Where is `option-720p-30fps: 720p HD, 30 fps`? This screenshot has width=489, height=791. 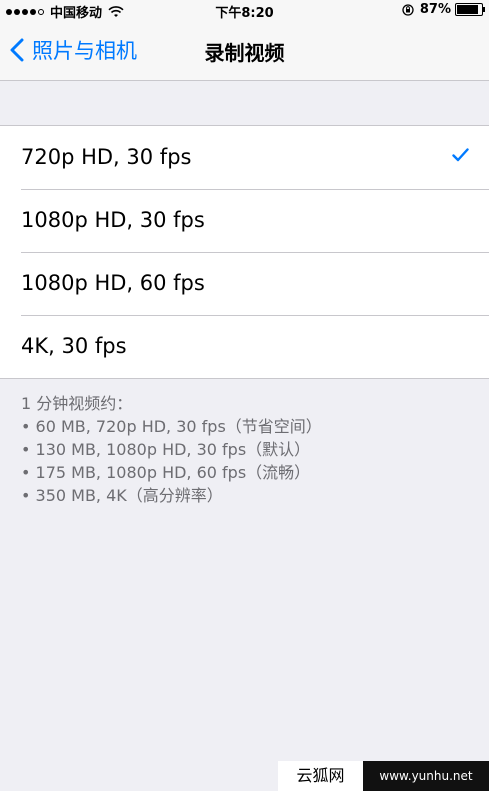 option-720p-30fps: 720p HD, 30 fps is located at coordinates (244, 157).